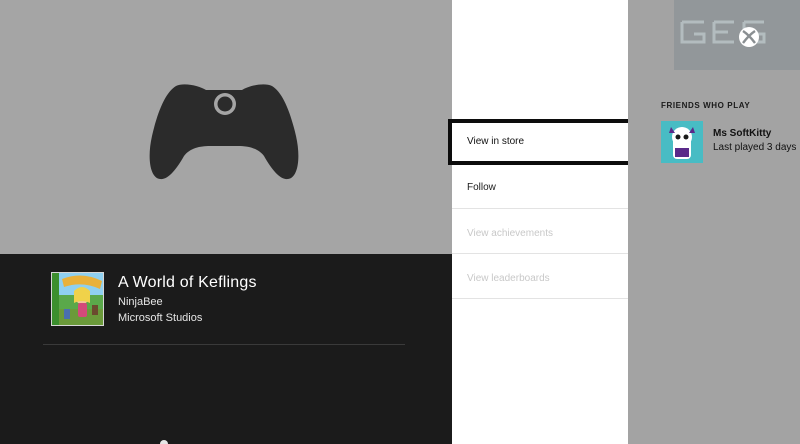 The image size is (800, 444). What do you see at coordinates (140, 302) in the screenshot?
I see `game-developer: NinjaBee` at bounding box center [140, 302].